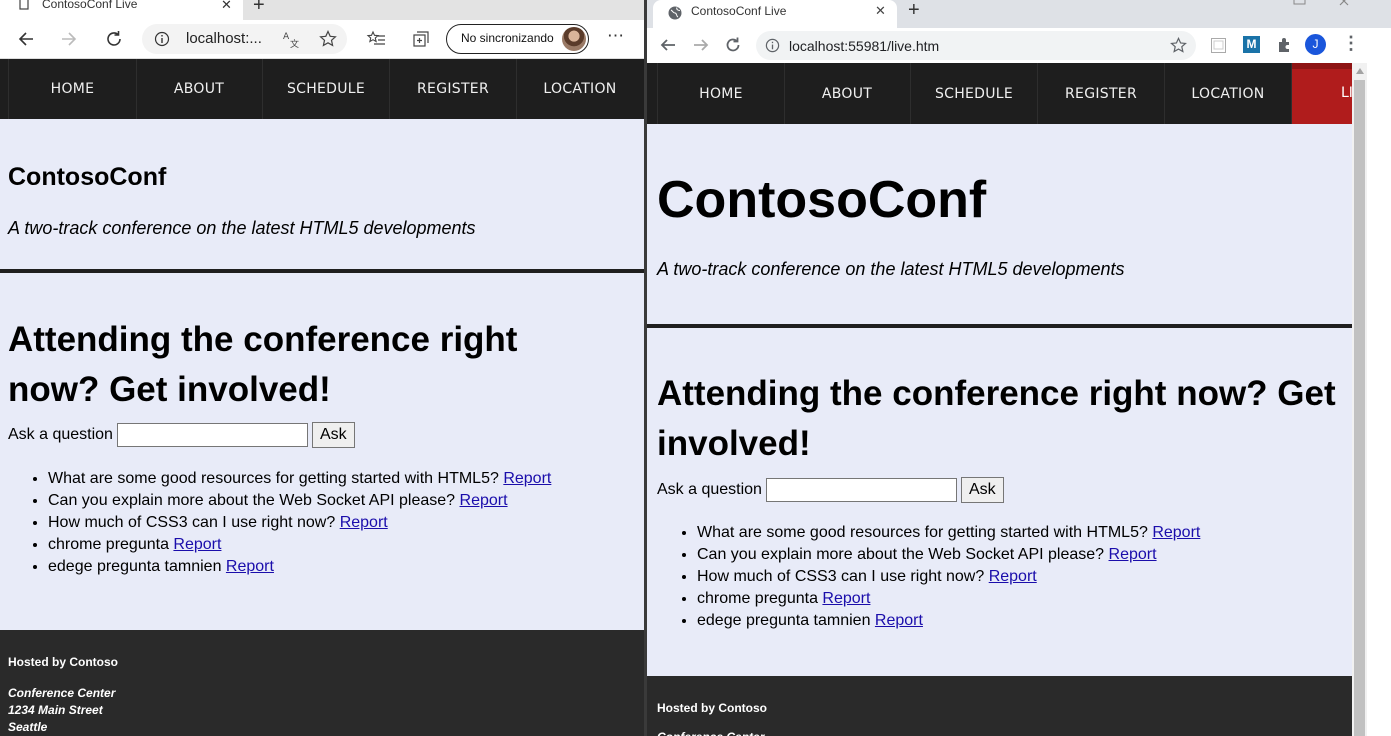  Describe the element at coordinates (322, 10) in the screenshot. I see `tab-strip: ContosoConf Live ✕ +` at that location.